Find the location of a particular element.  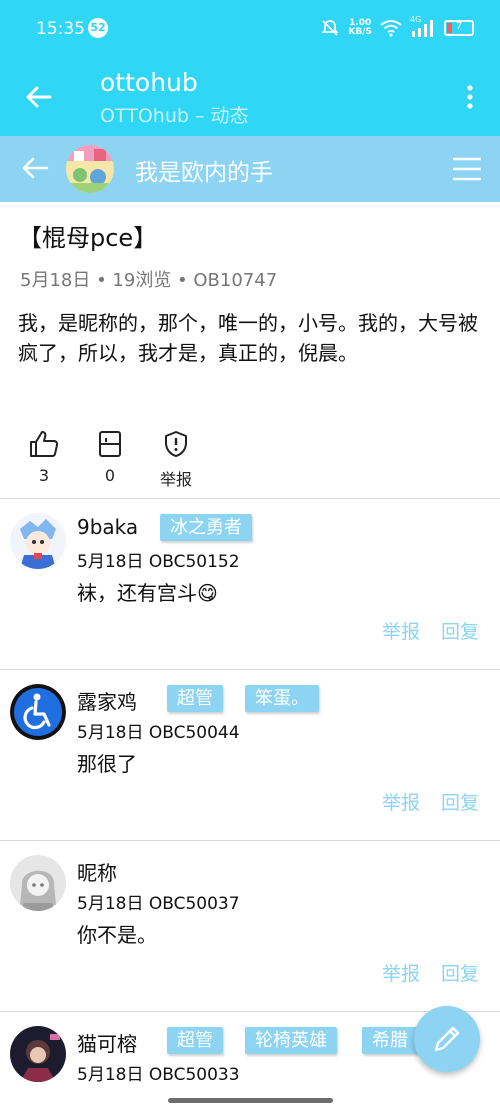

comment-meta: 5月18日 OBC50033 is located at coordinates (158, 1075).